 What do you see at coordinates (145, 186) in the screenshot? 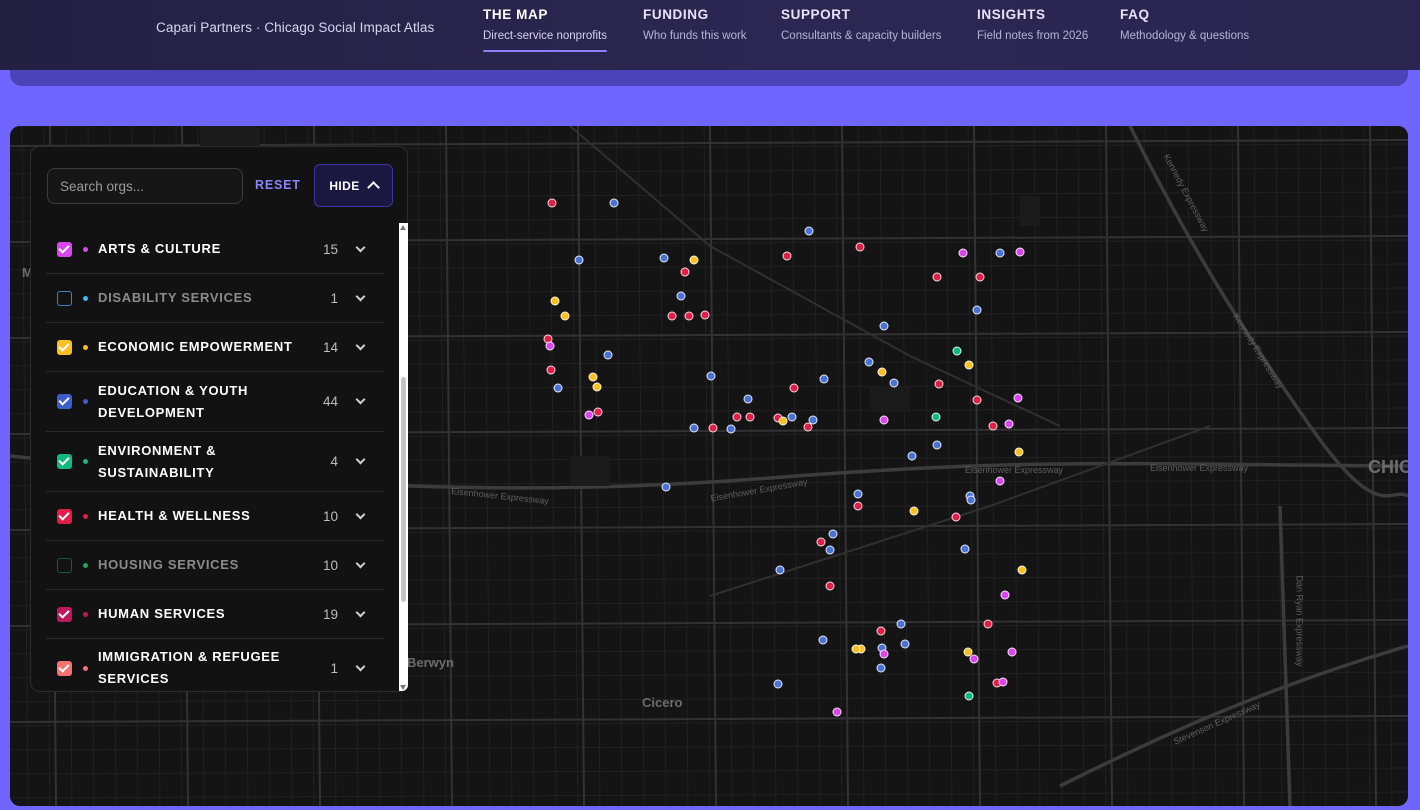
I see `search-input` at bounding box center [145, 186].